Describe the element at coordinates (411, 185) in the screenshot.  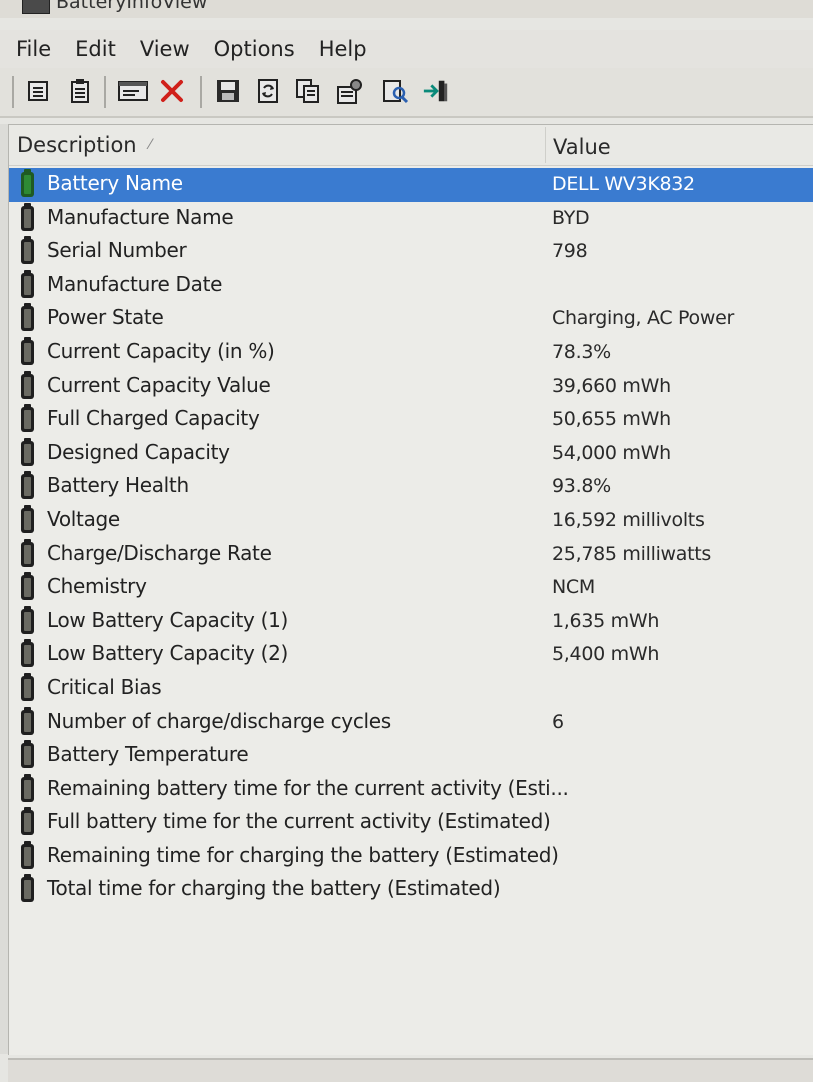
I see `table-row: Battery Name DELL WV3K832` at that location.